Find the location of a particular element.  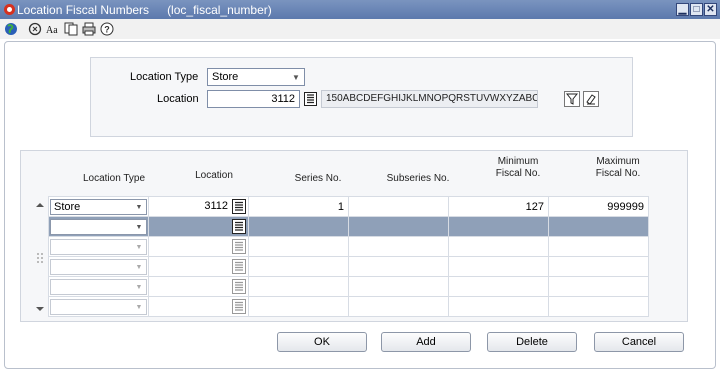

help-icon: ? is located at coordinates (107, 29).